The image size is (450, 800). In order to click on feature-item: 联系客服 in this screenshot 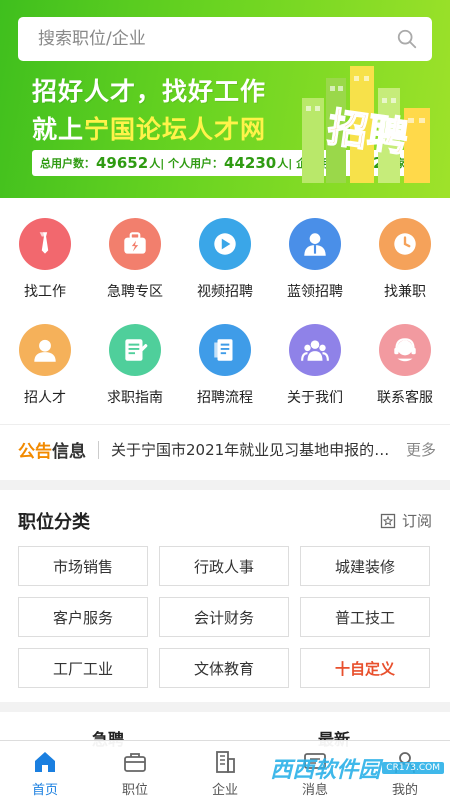, I will do `click(405, 365)`.